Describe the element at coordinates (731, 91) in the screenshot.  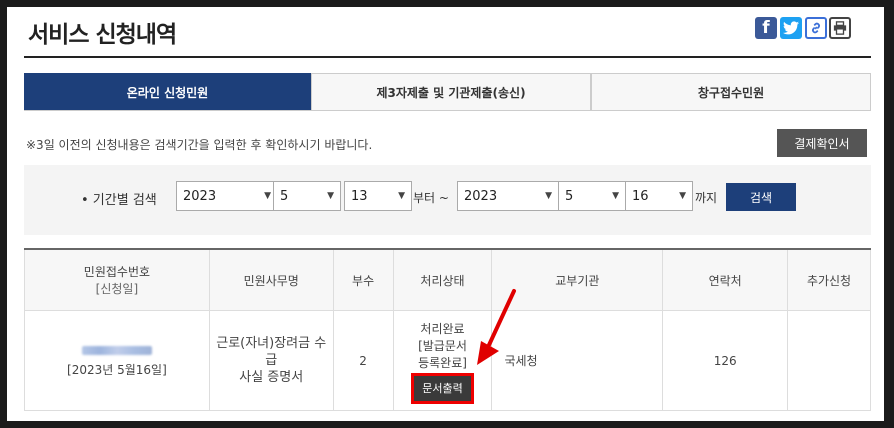
I see `tab-counter-applications: 창구접수민원` at that location.